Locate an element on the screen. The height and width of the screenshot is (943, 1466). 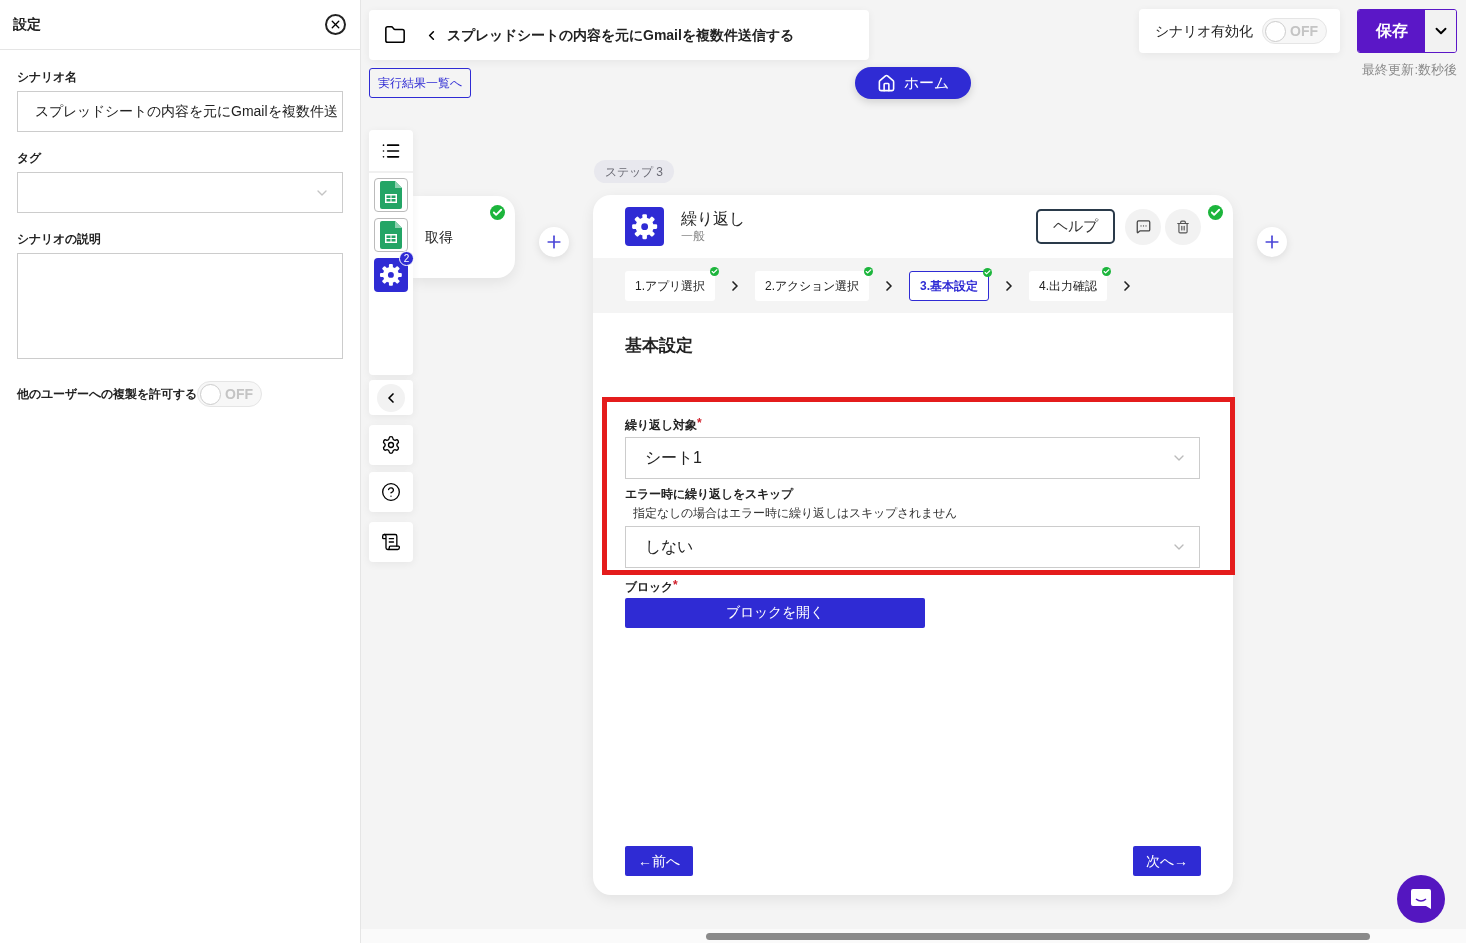
text-field: スプレッドシートの内容を元にGmailを複数件送 is located at coordinates (180, 111).